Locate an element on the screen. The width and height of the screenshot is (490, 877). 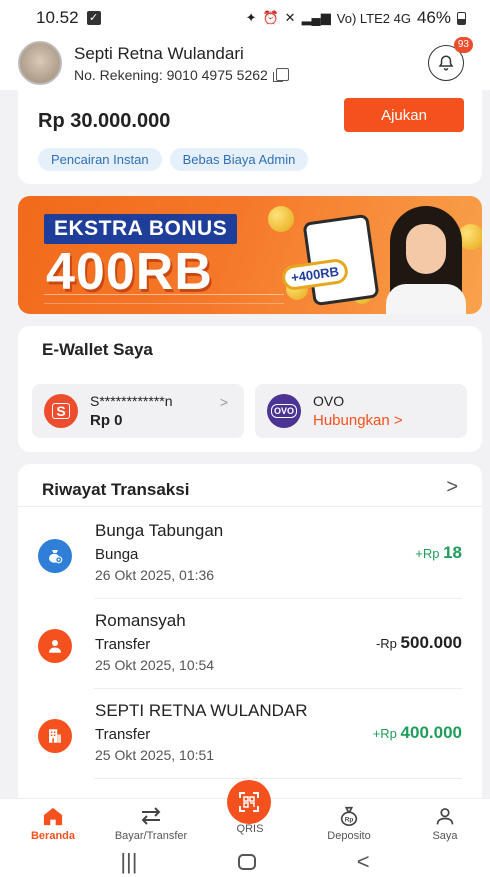
wallet-balance: Rp 0 is located at coordinates (106, 420).